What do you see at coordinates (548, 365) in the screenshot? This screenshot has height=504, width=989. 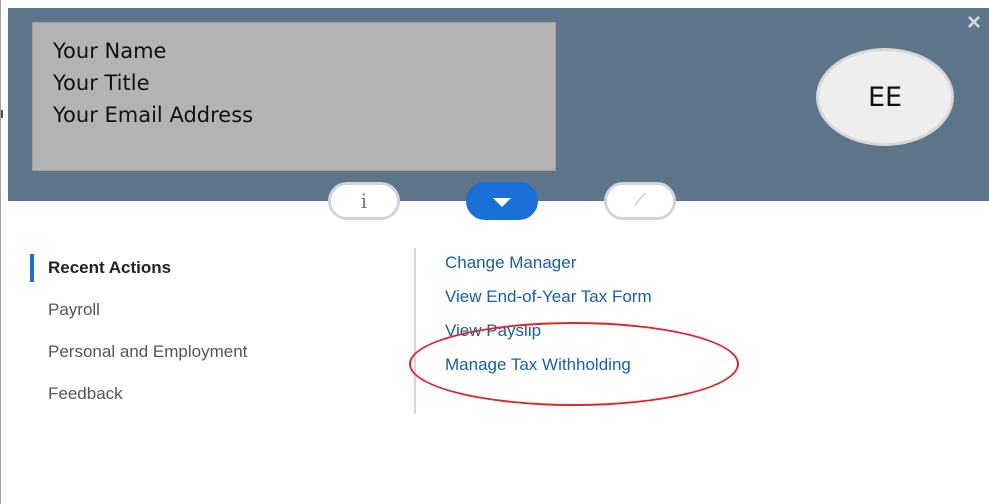 I see `link-manage-tax-withholding: Manage Tax Withholding` at bounding box center [548, 365].